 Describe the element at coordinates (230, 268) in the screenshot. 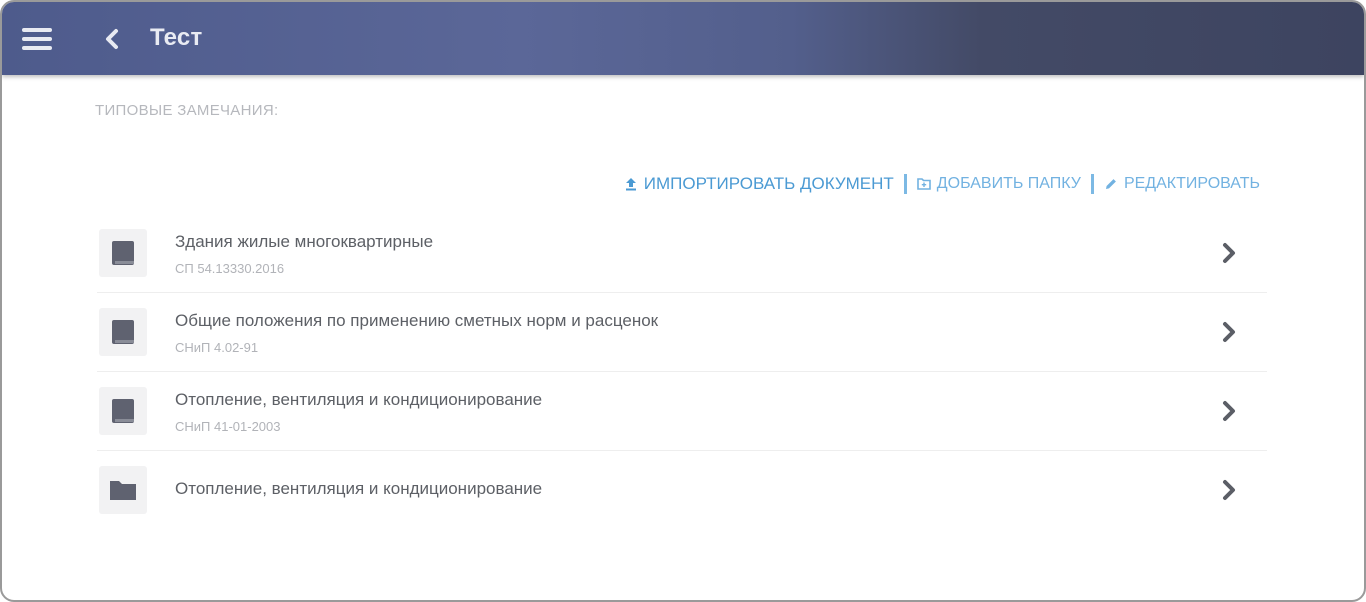

I see `item-subtitle: СП 54.13330.2016` at that location.